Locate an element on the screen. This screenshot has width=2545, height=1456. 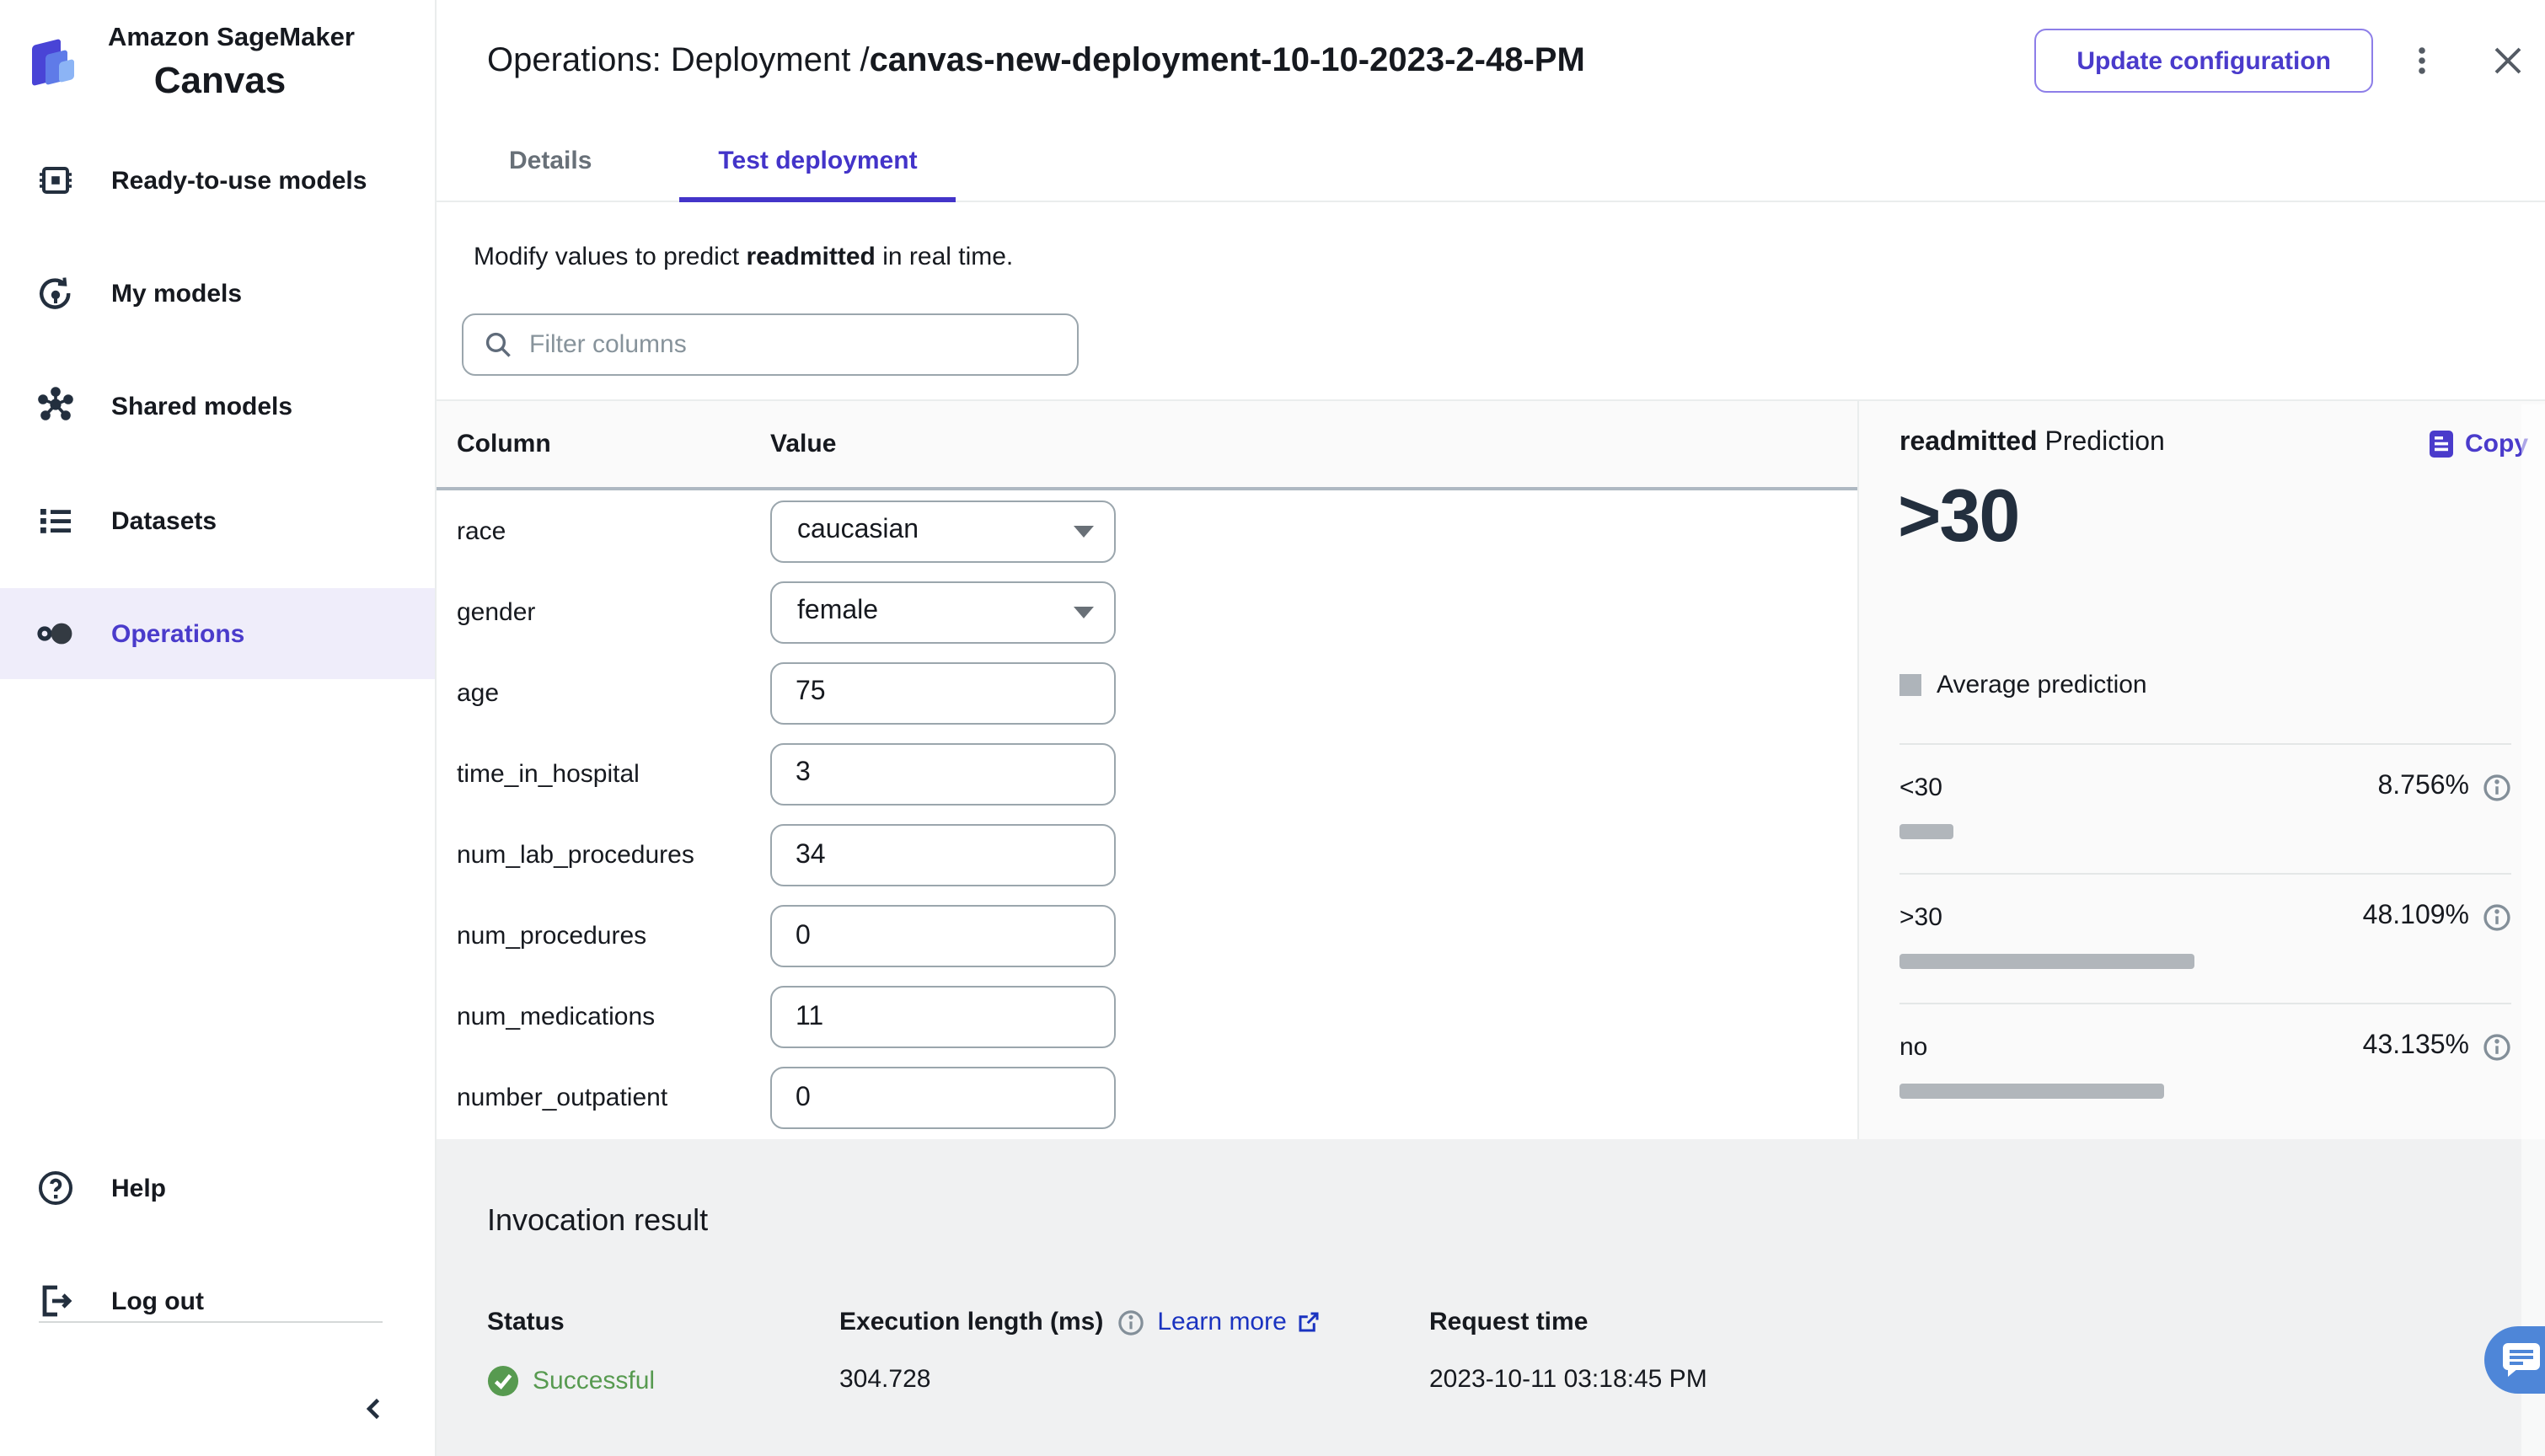
filter-columns-input: Filter columns is located at coordinates (770, 344).